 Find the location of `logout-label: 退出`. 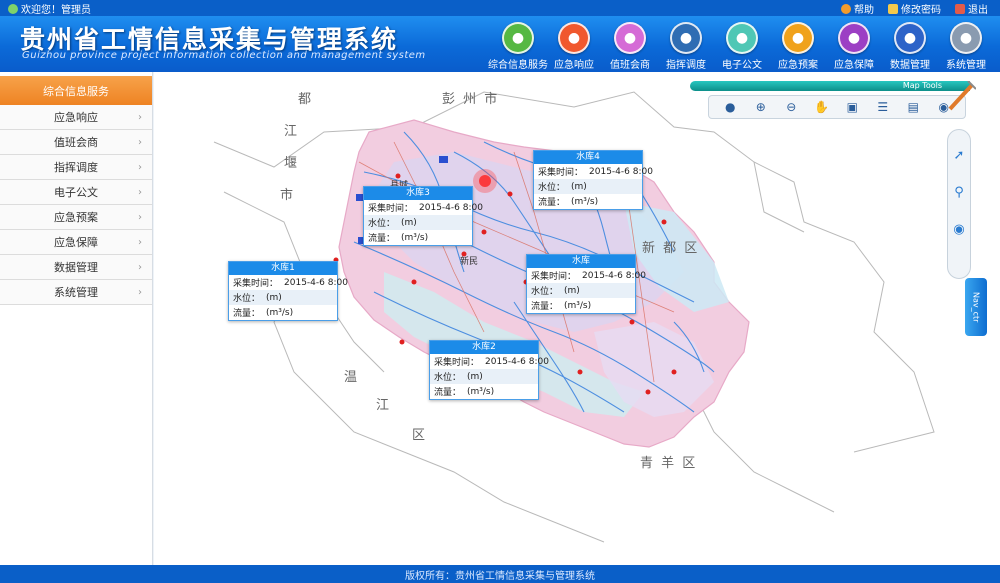

logout-label: 退出 is located at coordinates (978, 10).